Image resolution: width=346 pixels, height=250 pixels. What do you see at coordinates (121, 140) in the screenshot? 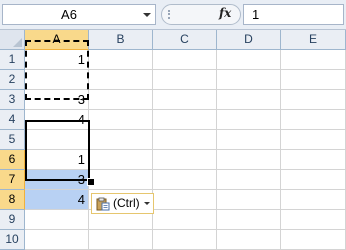
I see `cell-b5` at bounding box center [121, 140].